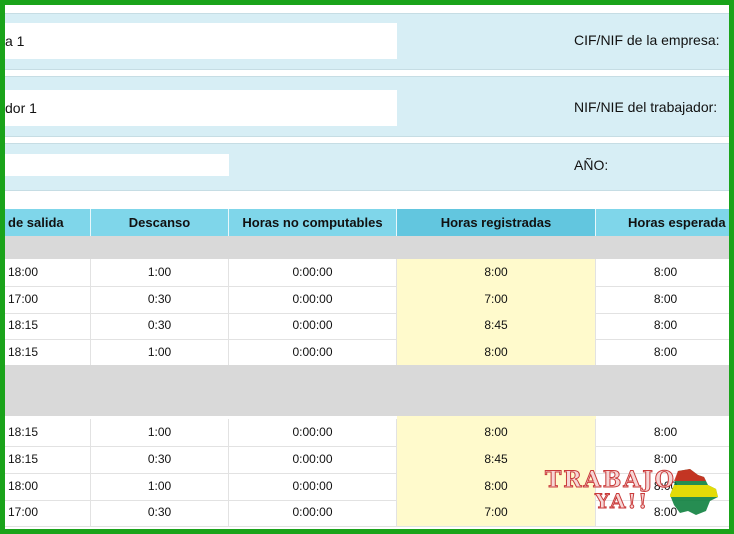 The height and width of the screenshot is (534, 734). What do you see at coordinates (591, 165) in the screenshot?
I see `year-label: AÑO:` at bounding box center [591, 165].